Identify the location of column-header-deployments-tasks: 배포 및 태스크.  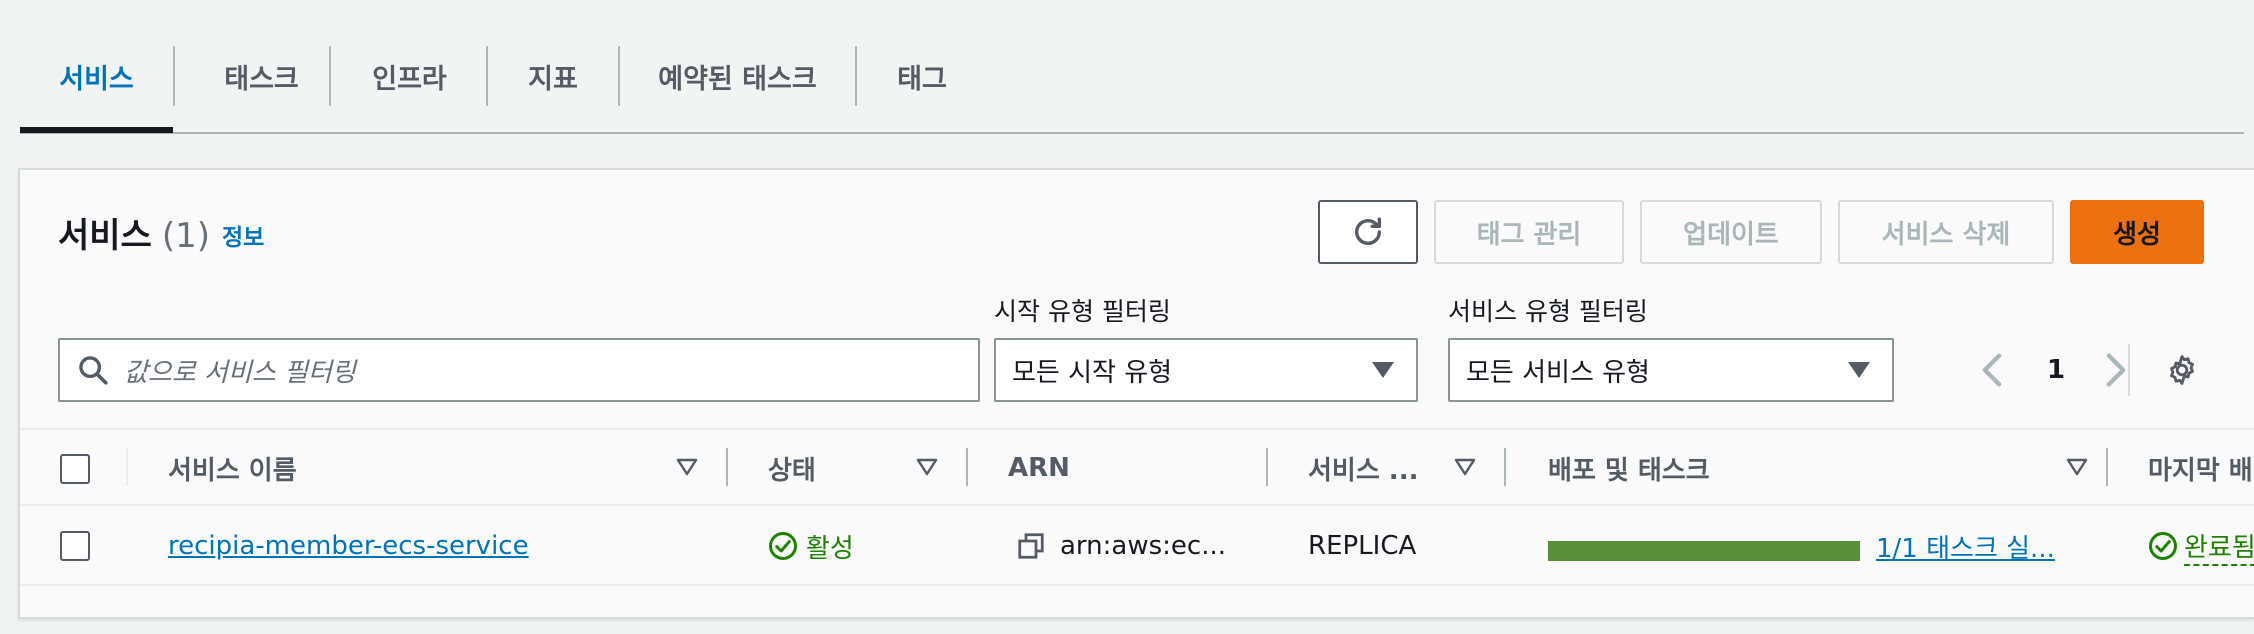
(1629, 468).